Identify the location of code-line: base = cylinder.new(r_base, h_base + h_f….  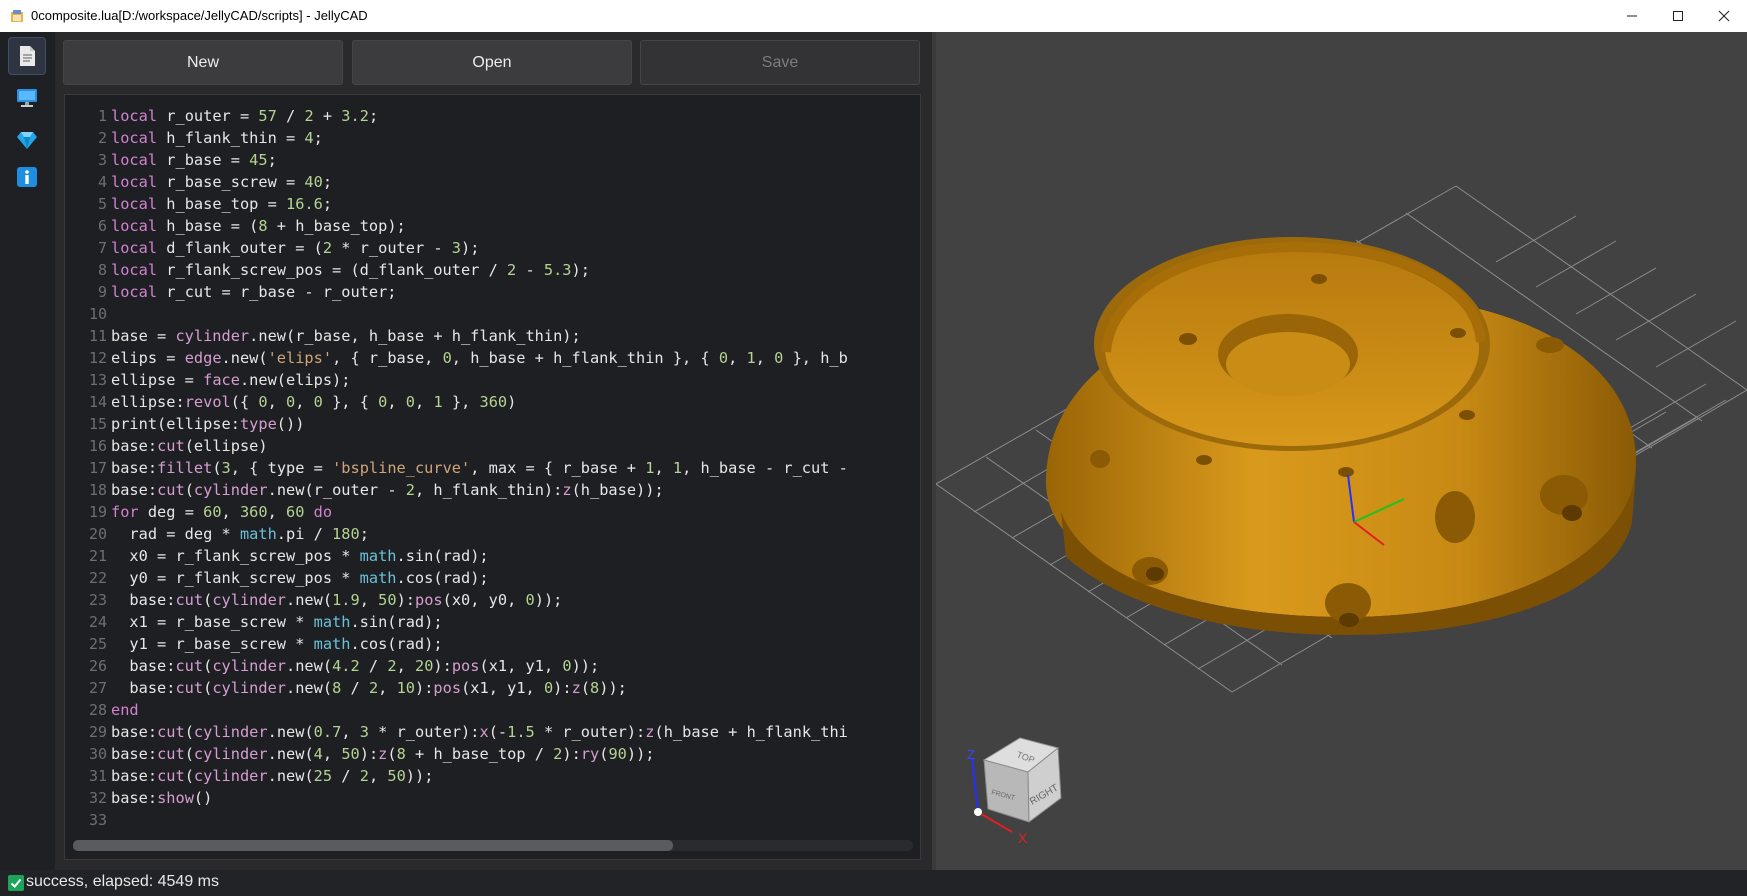
(514, 336).